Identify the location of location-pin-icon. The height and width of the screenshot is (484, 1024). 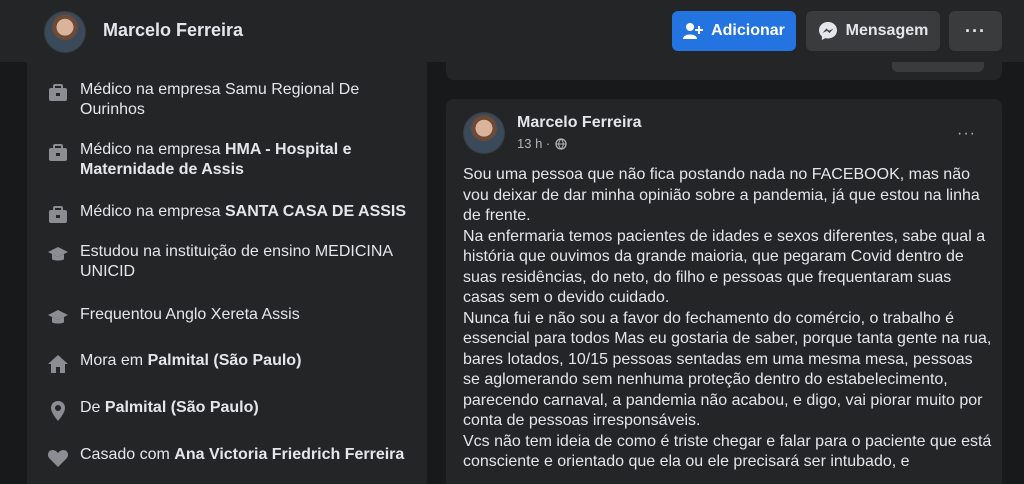
(58, 411).